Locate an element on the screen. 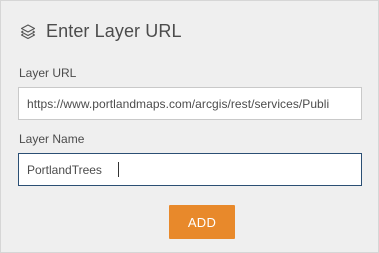  panel-header: Enter Layer URL is located at coordinates (100, 31).